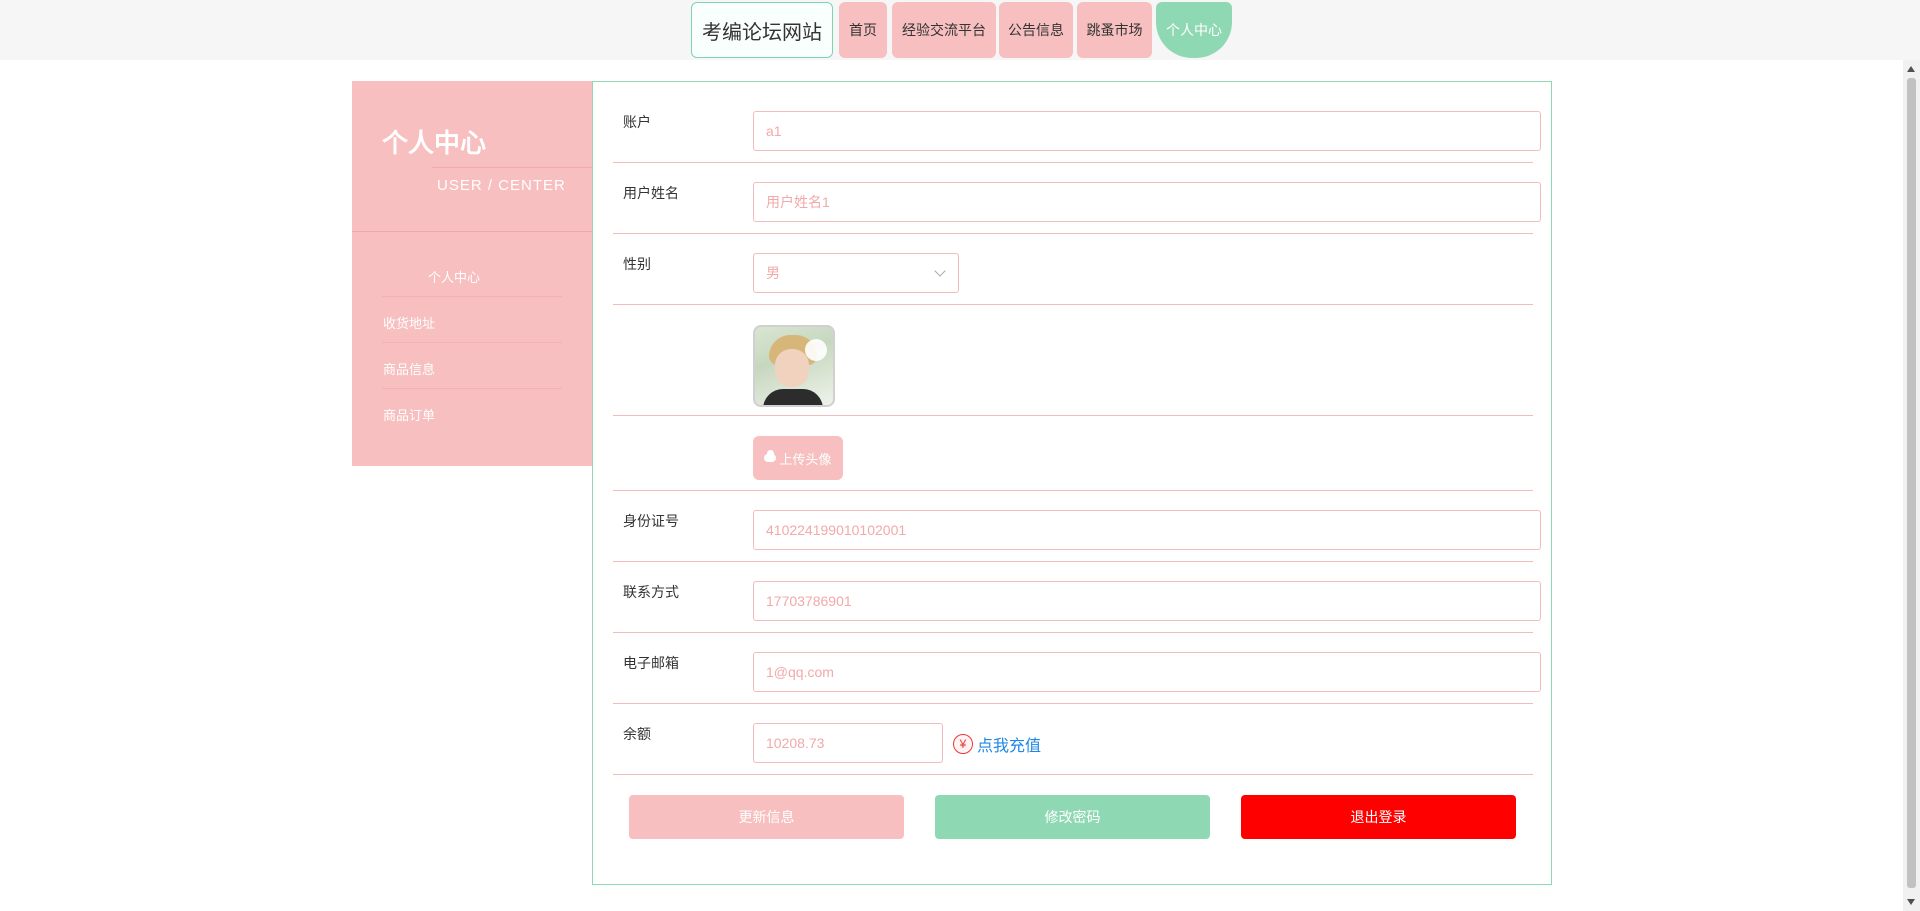 This screenshot has width=1920, height=911. Describe the element at coordinates (501, 185) in the screenshot. I see `sidebar-subtitle: USER / CENTER` at that location.